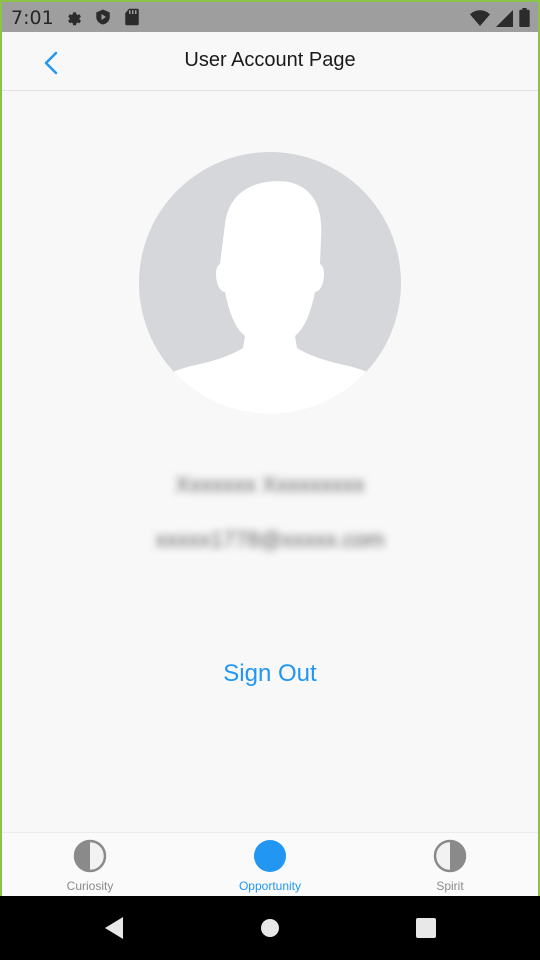  I want to click on app-bar: User Account Page, so click(270, 61).